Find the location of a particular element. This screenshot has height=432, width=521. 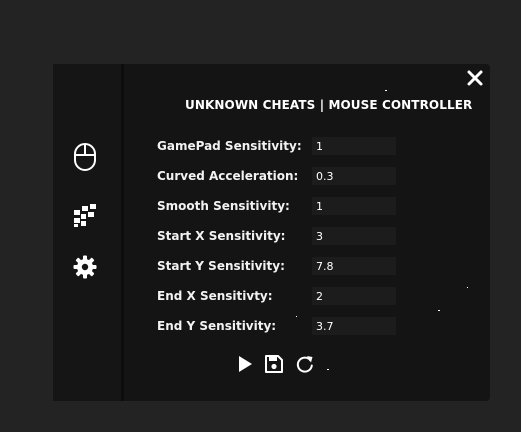

save-icon is located at coordinates (274, 364).